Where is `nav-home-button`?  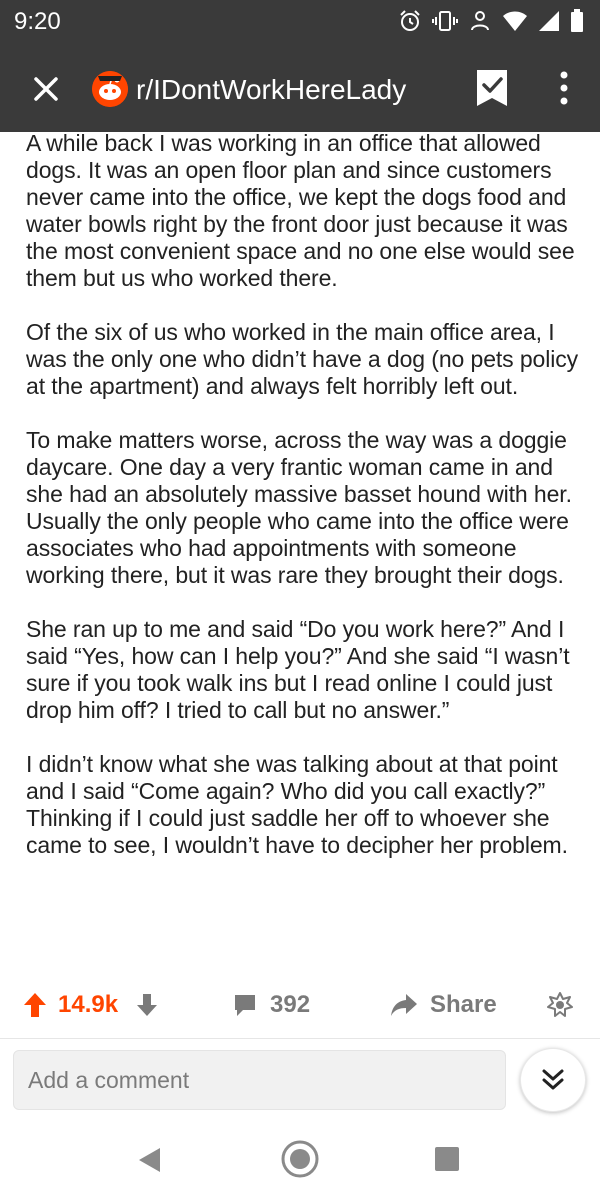
nav-home-button is located at coordinates (300, 1161).